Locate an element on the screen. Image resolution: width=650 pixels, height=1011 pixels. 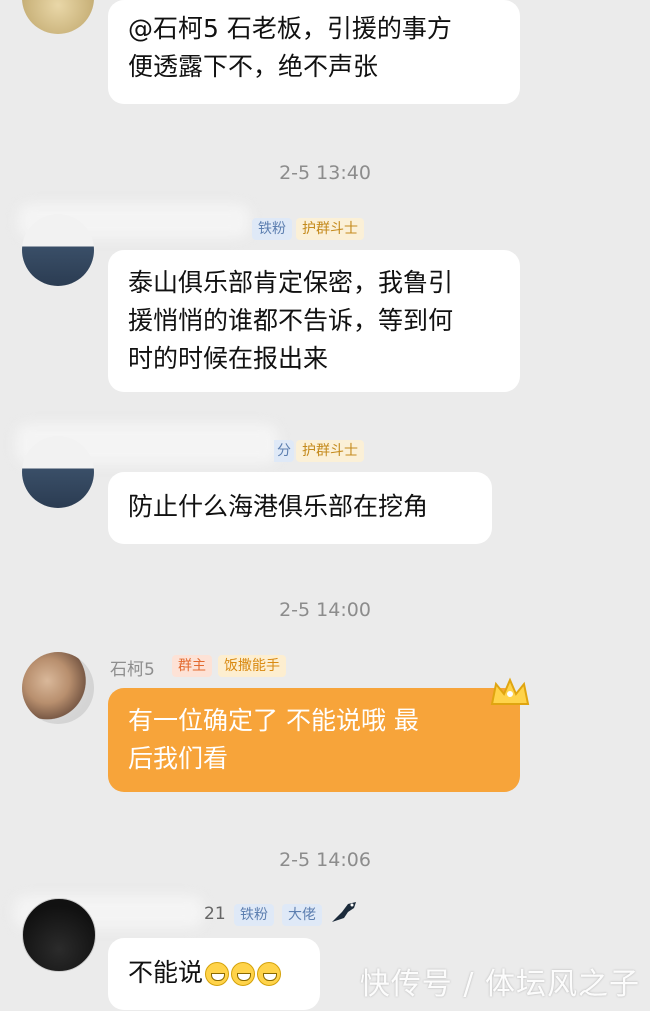
sender-name: 石柯5 is located at coordinates (132, 667).